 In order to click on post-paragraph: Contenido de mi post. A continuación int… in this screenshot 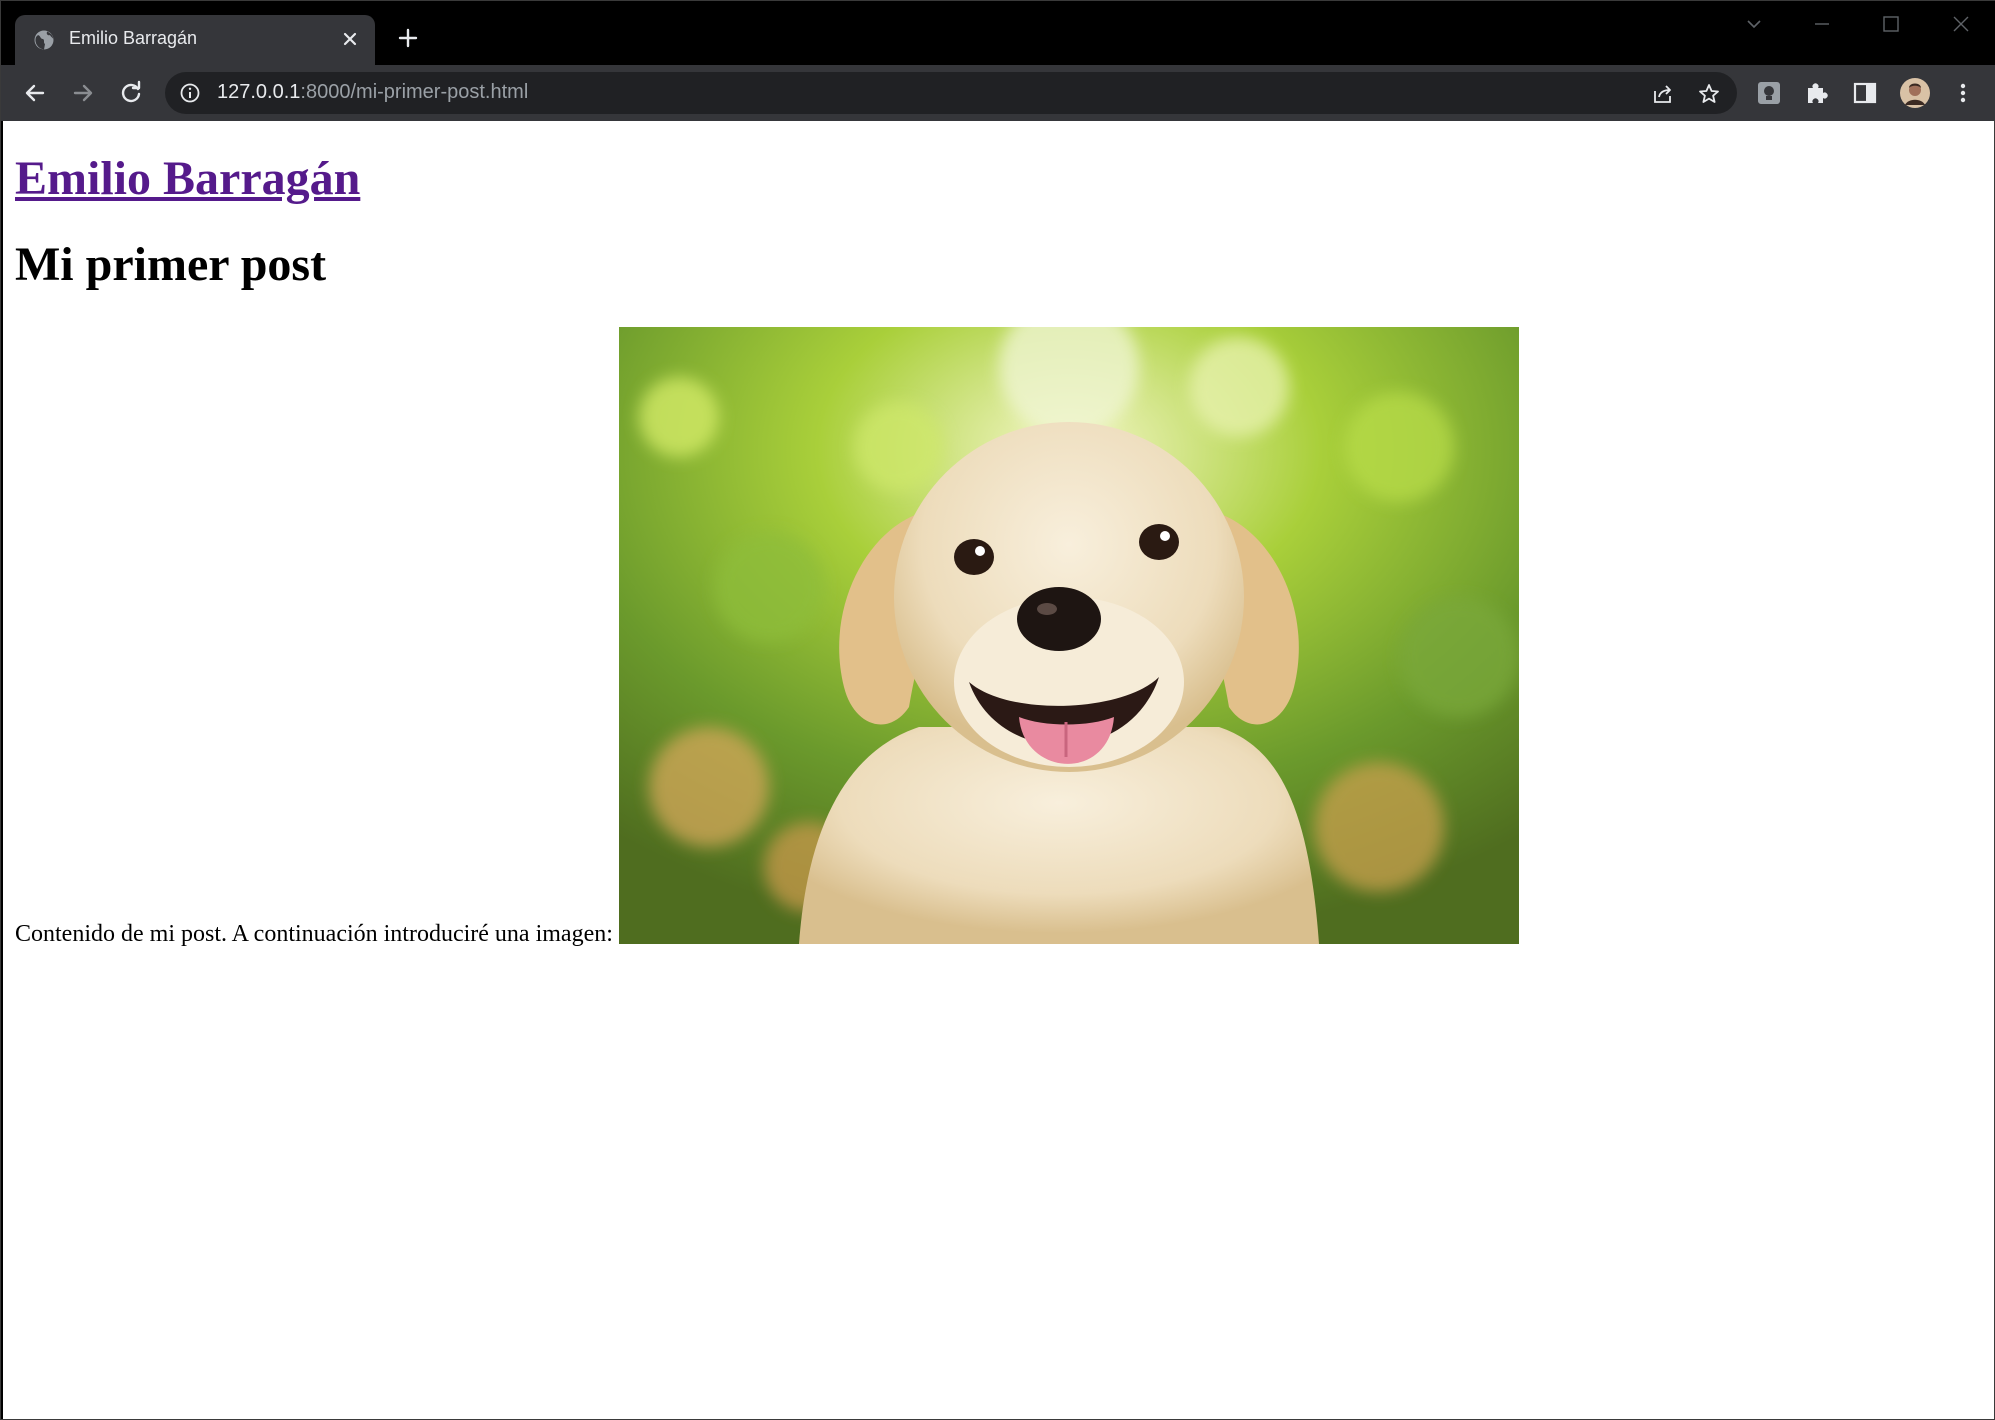, I will do `click(314, 934)`.